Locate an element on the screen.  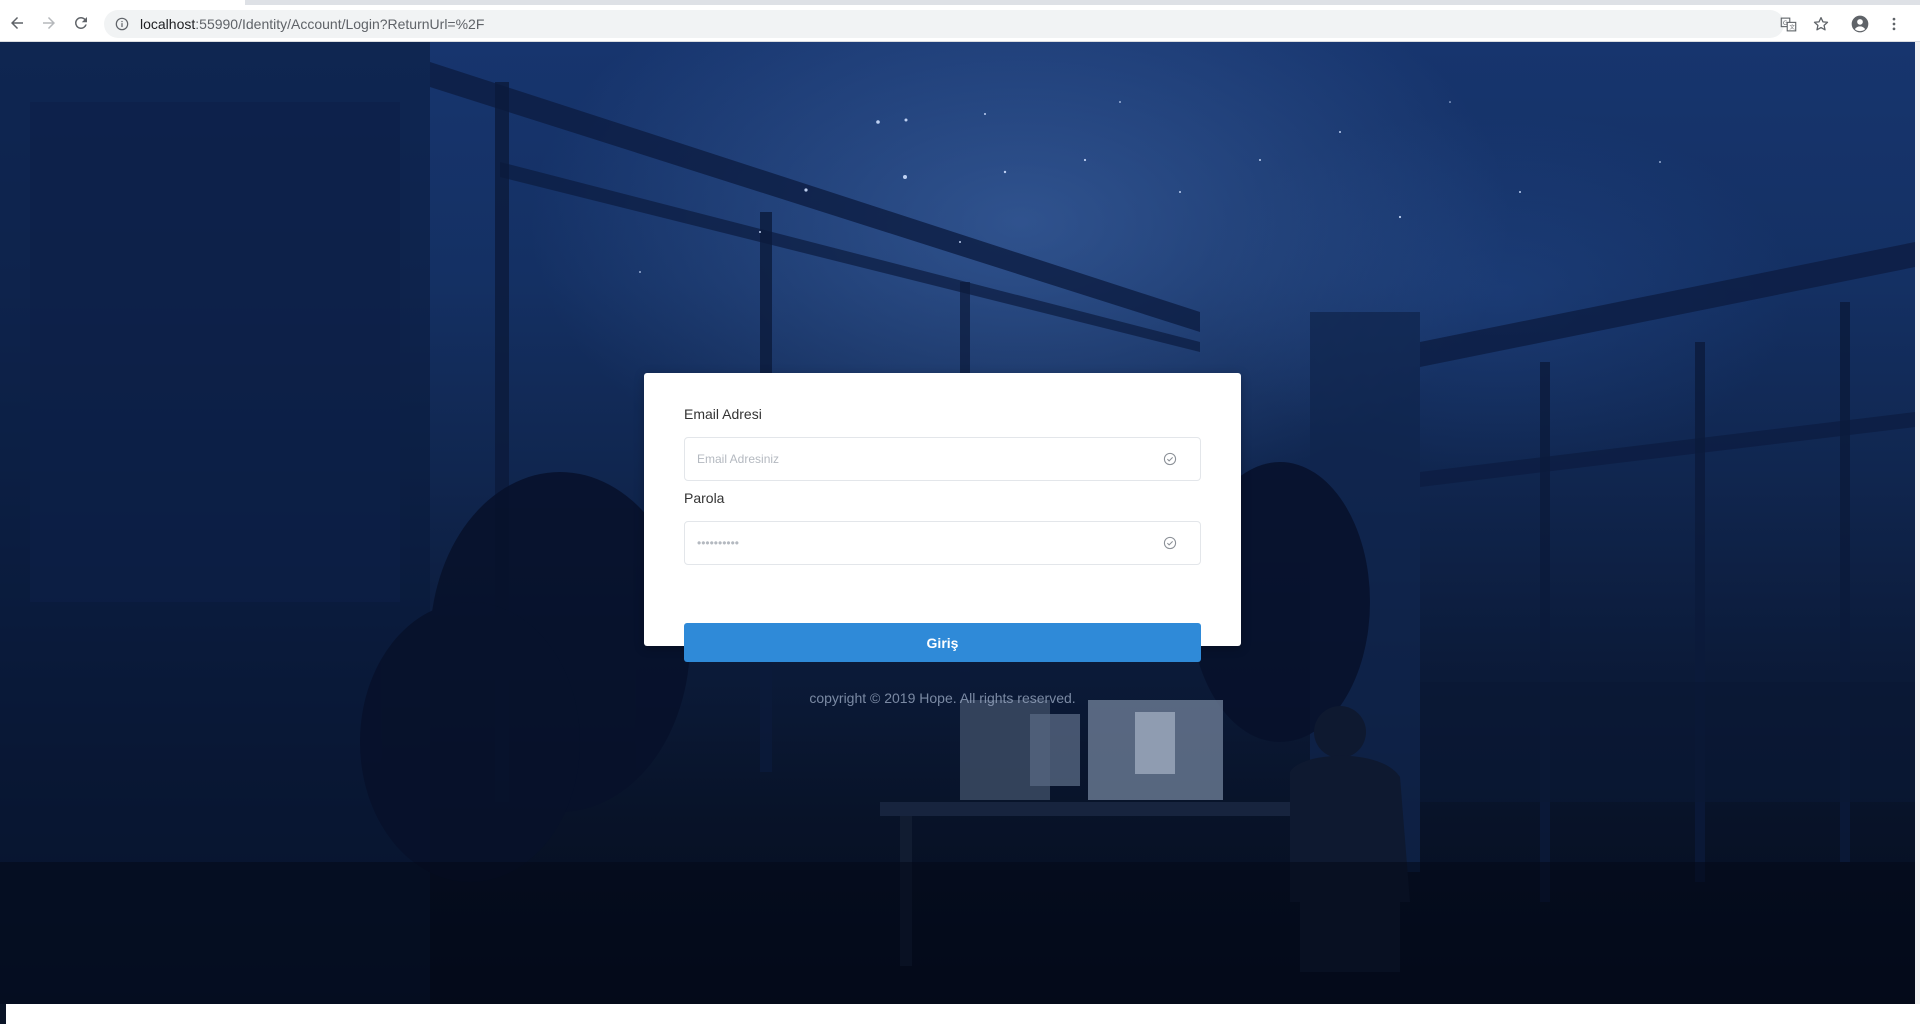
arrow-right-icon is located at coordinates (49, 23).